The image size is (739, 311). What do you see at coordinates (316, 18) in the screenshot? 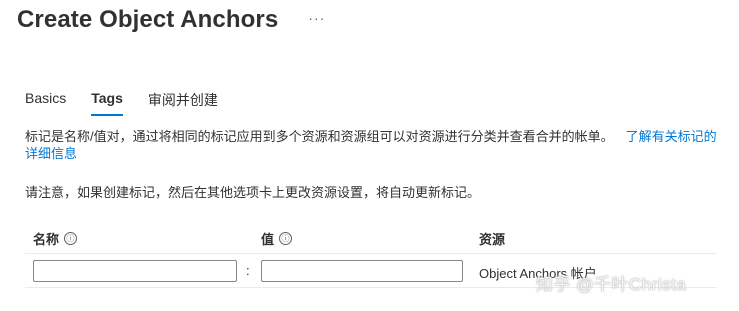
I see `more-options-button: ···` at bounding box center [316, 18].